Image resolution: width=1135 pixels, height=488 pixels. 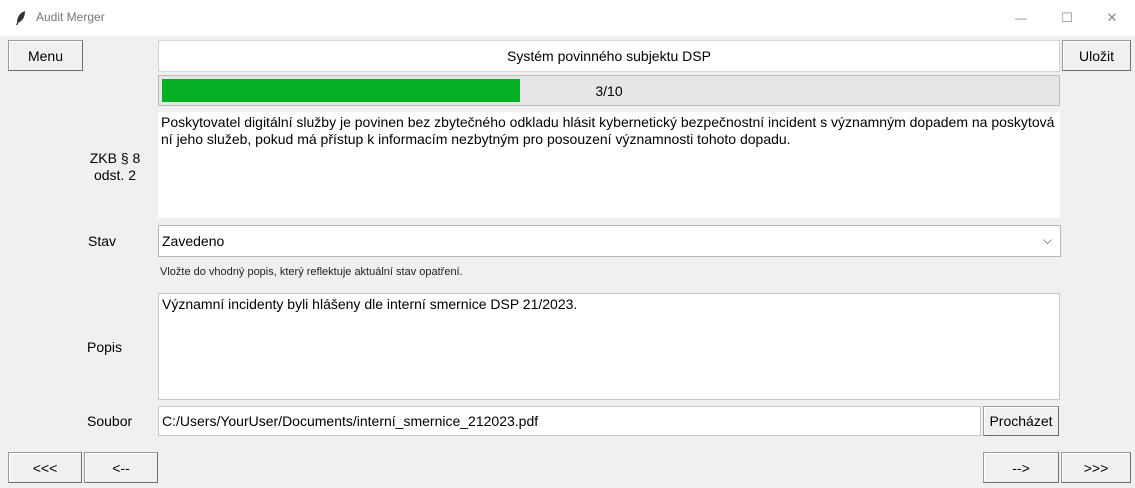 I want to click on menu-button: Menu, so click(x=45, y=55).